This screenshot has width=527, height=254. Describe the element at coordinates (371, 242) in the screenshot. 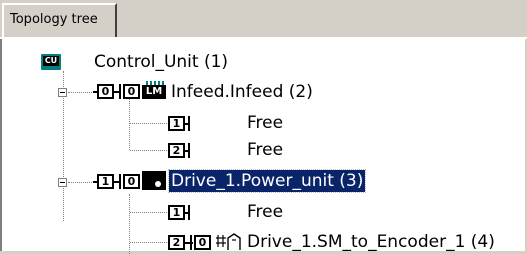

I see `node-label: Drive_1.SM_to_Encoder_1 (4)` at that location.